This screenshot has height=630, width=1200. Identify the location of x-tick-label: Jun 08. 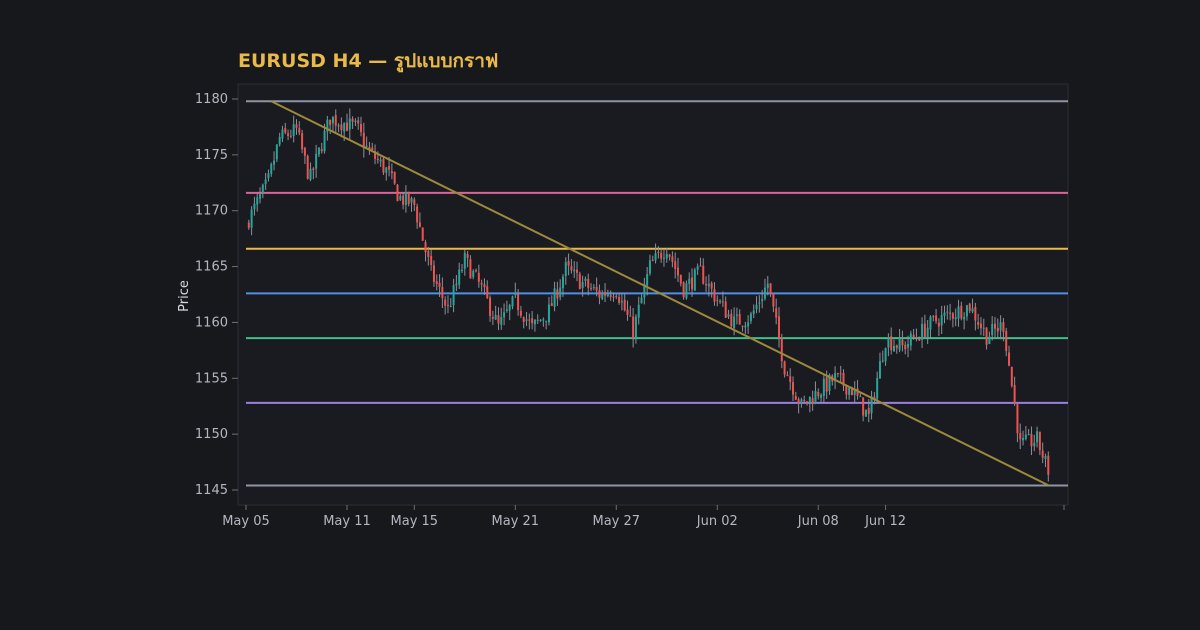
(818, 521).